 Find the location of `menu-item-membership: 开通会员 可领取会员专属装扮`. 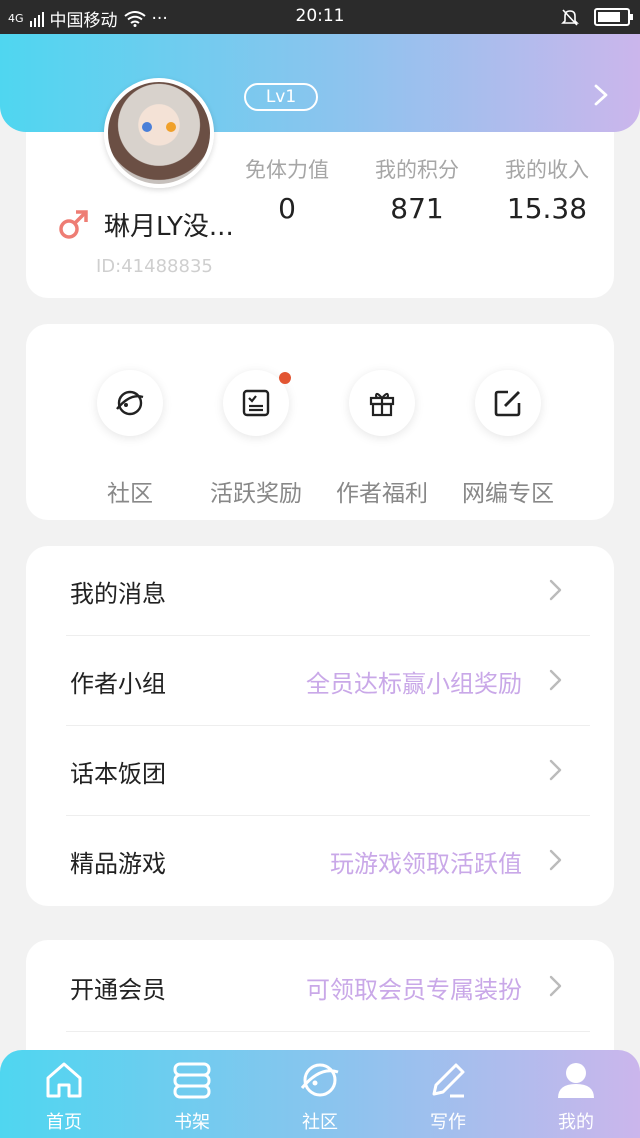

menu-item-membership: 开通会员 可领取会员专属装扮 is located at coordinates (320, 987).